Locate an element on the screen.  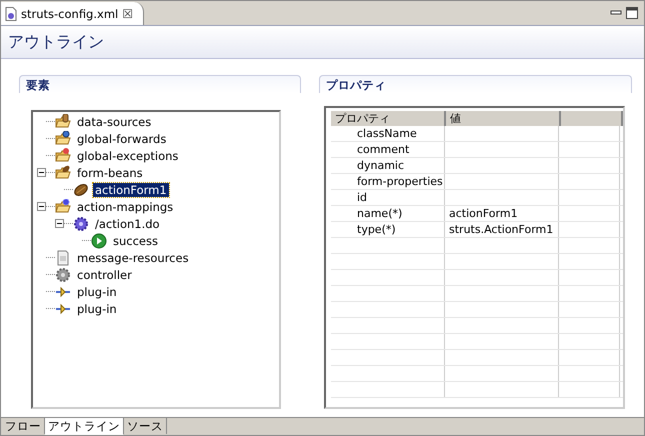
column-header: 値 is located at coordinates (503, 118).